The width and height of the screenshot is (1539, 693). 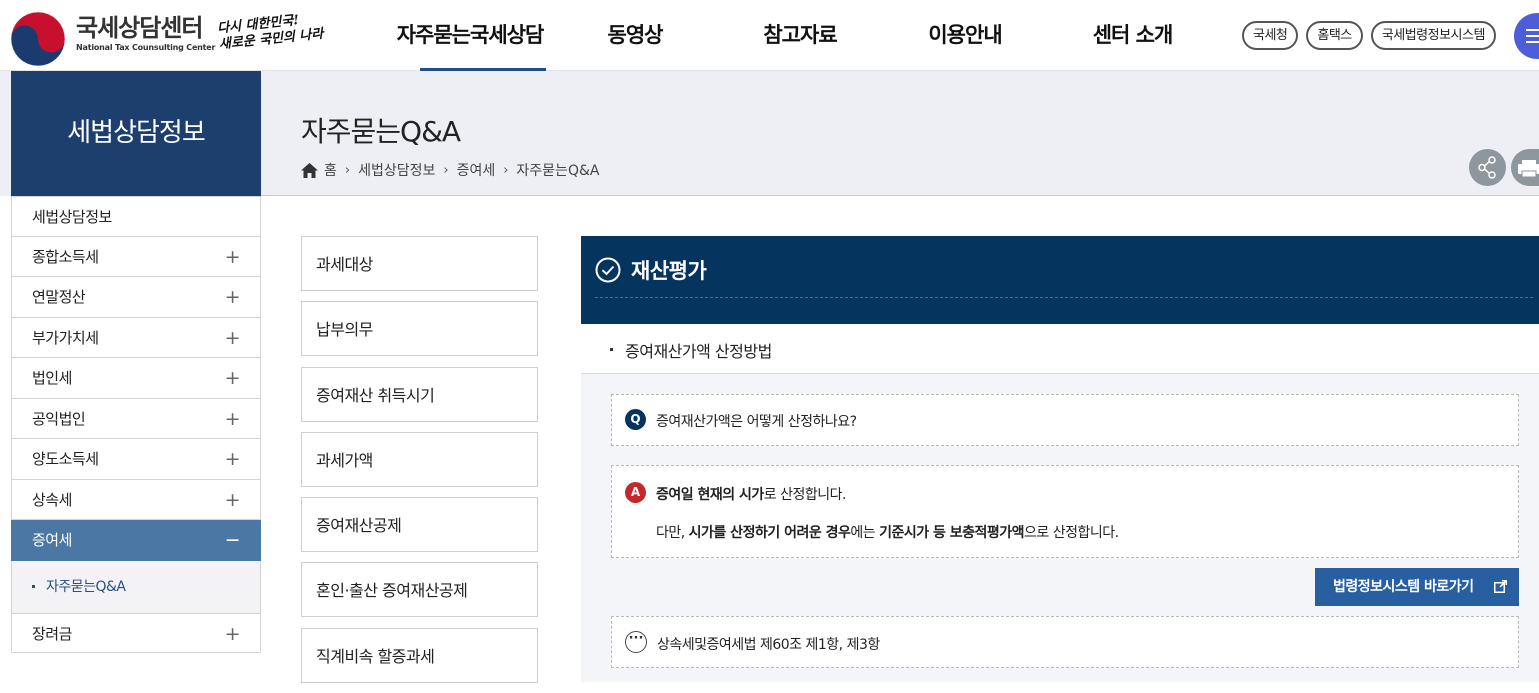 I want to click on topic-item: 과세대상, so click(x=419, y=263).